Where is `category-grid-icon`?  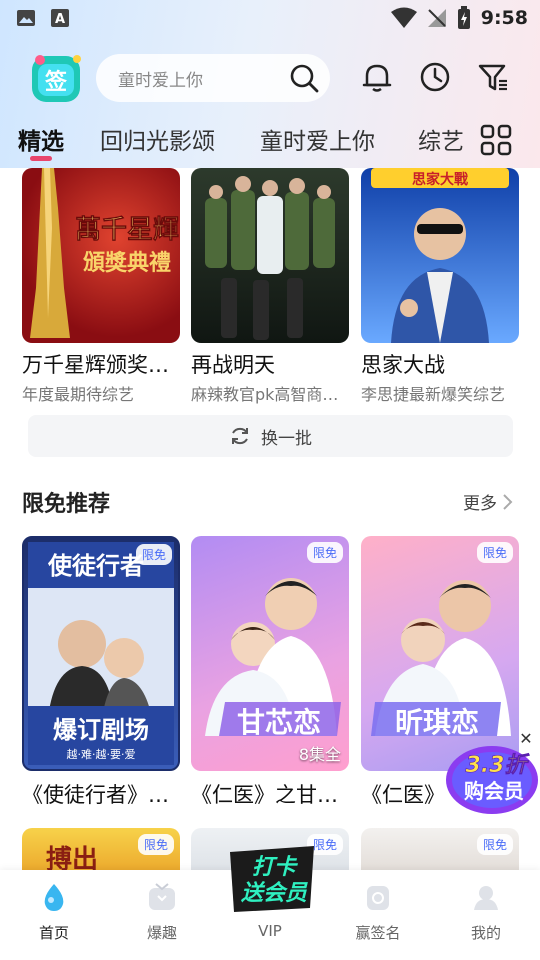 category-grid-icon is located at coordinates (496, 140).